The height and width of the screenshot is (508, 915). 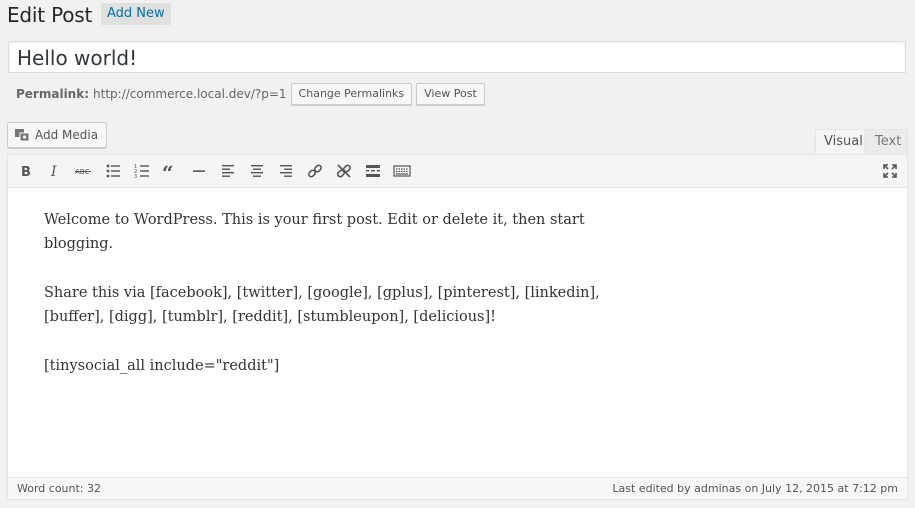 What do you see at coordinates (142, 171) in the screenshot?
I see `numbered-list-icon: 123` at bounding box center [142, 171].